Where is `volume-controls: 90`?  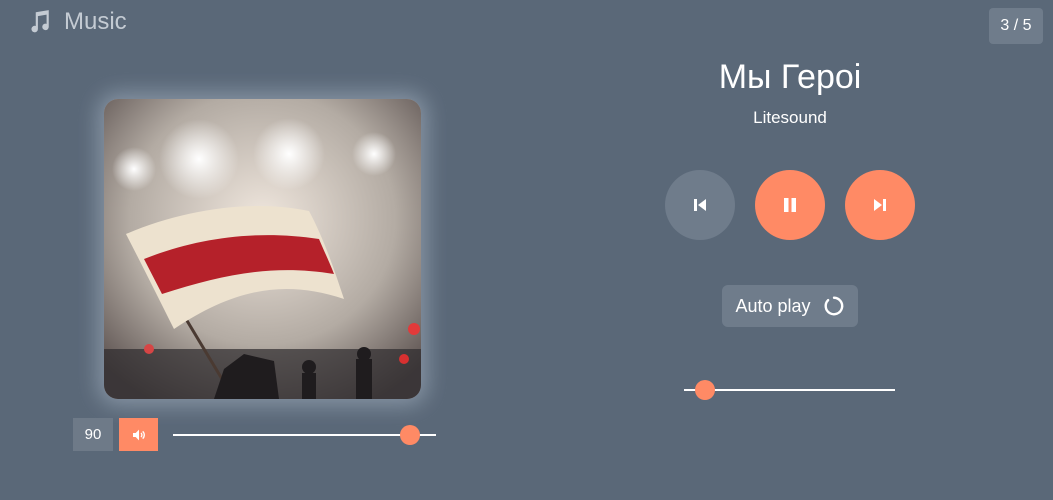 volume-controls: 90 is located at coordinates (254, 434).